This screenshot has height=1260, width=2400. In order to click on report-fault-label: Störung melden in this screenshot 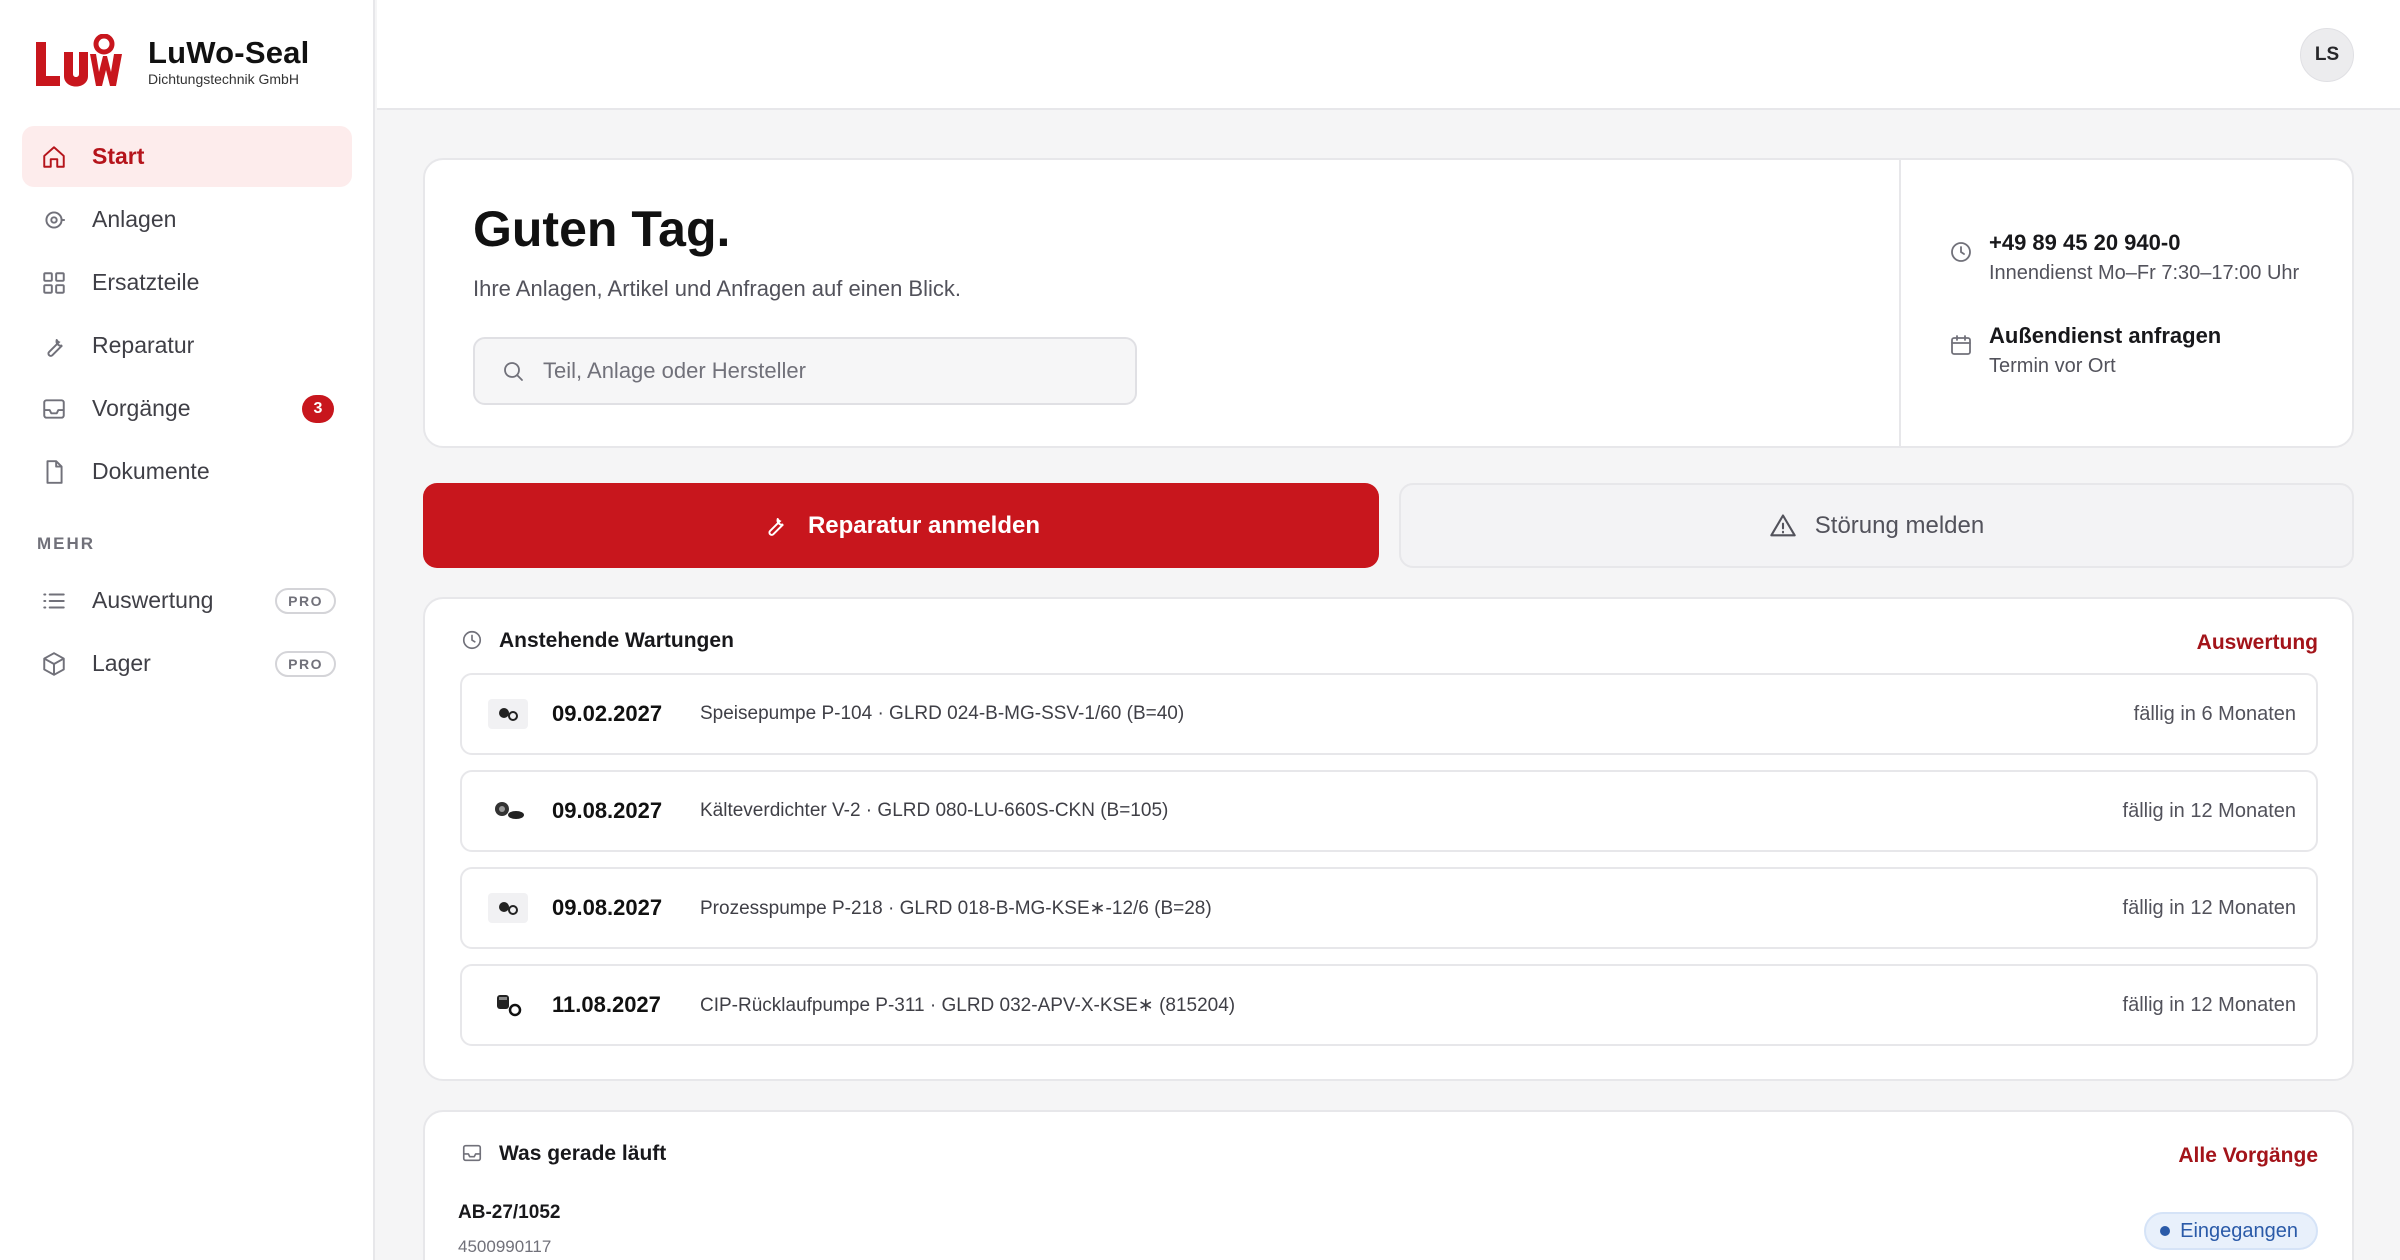, I will do `click(1899, 525)`.